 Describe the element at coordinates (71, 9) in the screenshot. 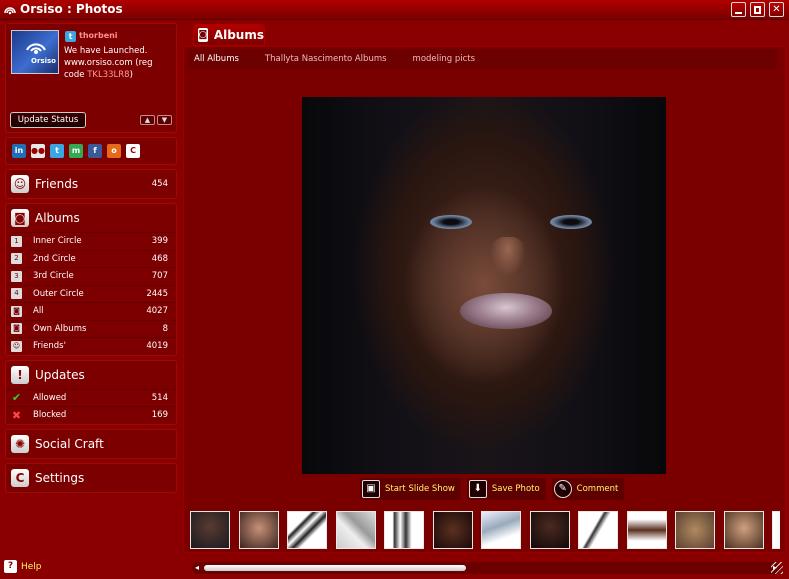

I see `app-title: Orsiso : Photos` at that location.